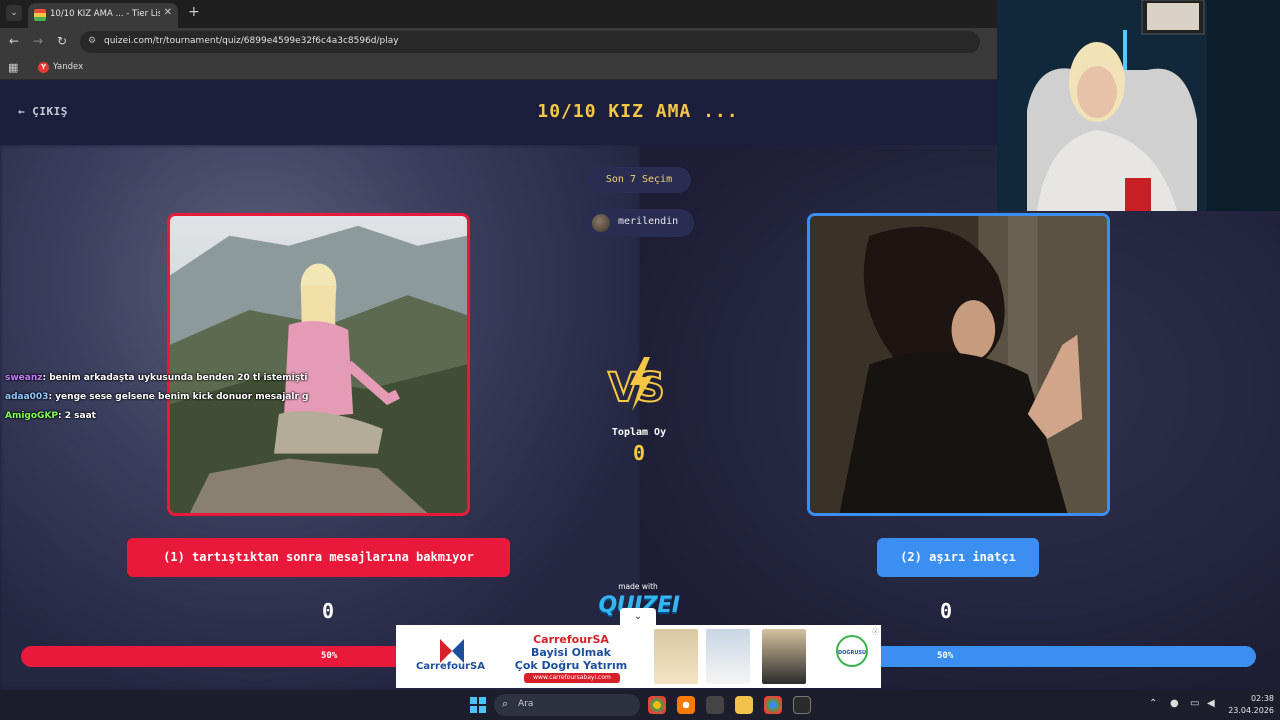 The height and width of the screenshot is (720, 1280). I want to click on yandex-icon: Y, so click(43, 67).